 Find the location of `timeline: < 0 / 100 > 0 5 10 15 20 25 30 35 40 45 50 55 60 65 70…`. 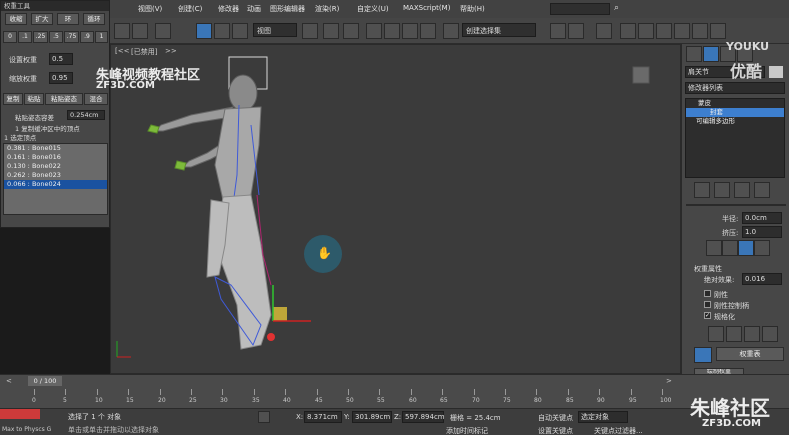

timeline: < 0 / 100 > 0 5 10 15 20 25 30 35 40 45 50 55 60 65 70… is located at coordinates (394, 391).